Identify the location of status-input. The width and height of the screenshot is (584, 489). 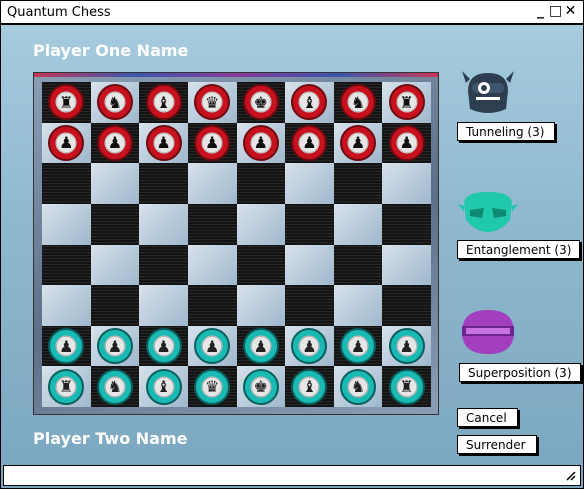
(282, 476).